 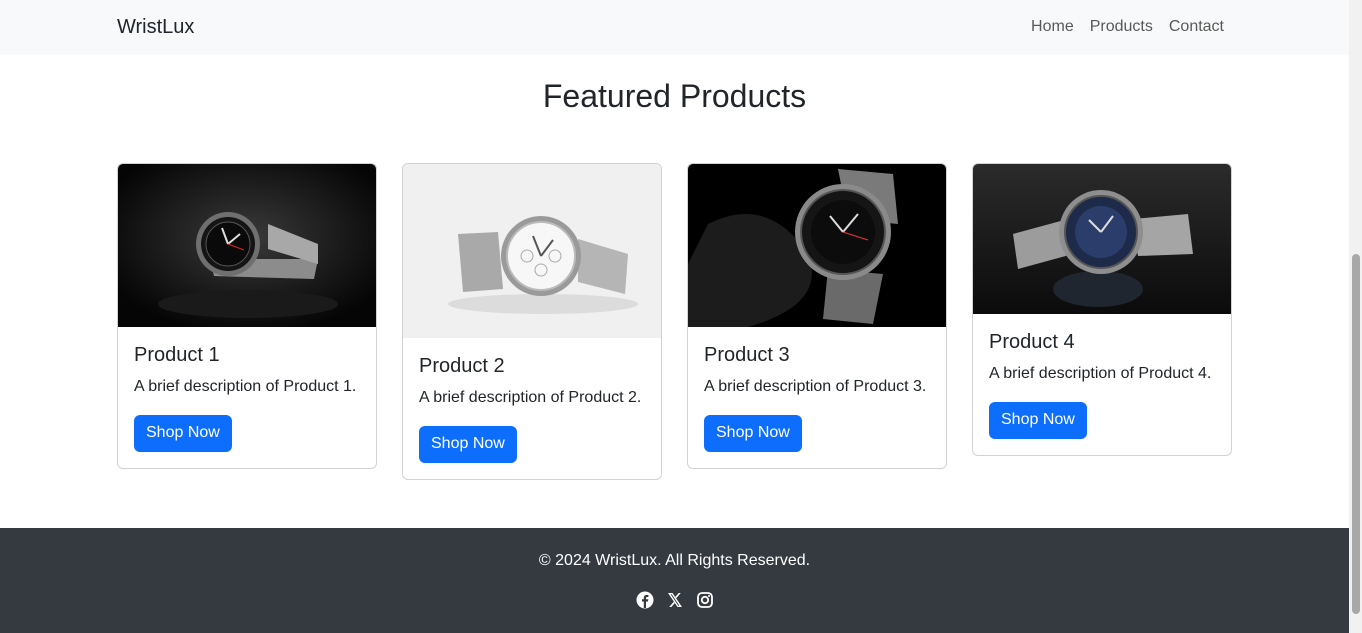 I want to click on product-title: Product 1, so click(x=177, y=355).